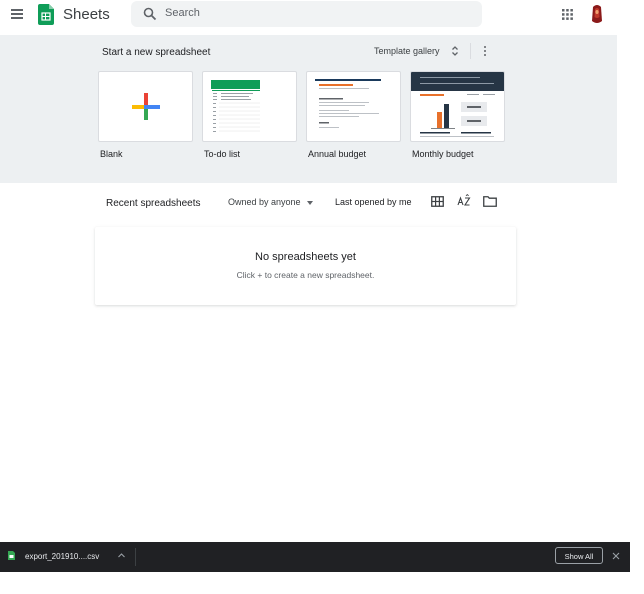  Describe the element at coordinates (305, 257) in the screenshot. I see `empty-state-title: No spreadsheets yet` at that location.